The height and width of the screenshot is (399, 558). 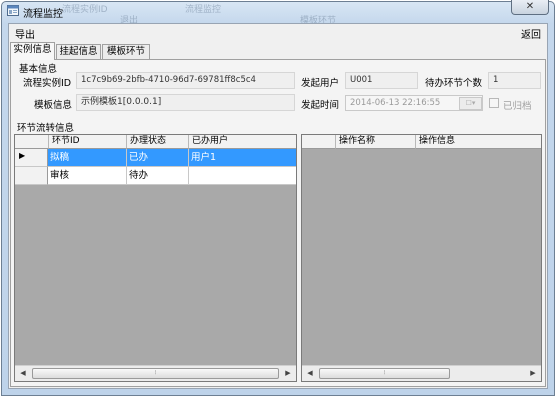 What do you see at coordinates (531, 33) in the screenshot?
I see `back-button: 返回` at bounding box center [531, 33].